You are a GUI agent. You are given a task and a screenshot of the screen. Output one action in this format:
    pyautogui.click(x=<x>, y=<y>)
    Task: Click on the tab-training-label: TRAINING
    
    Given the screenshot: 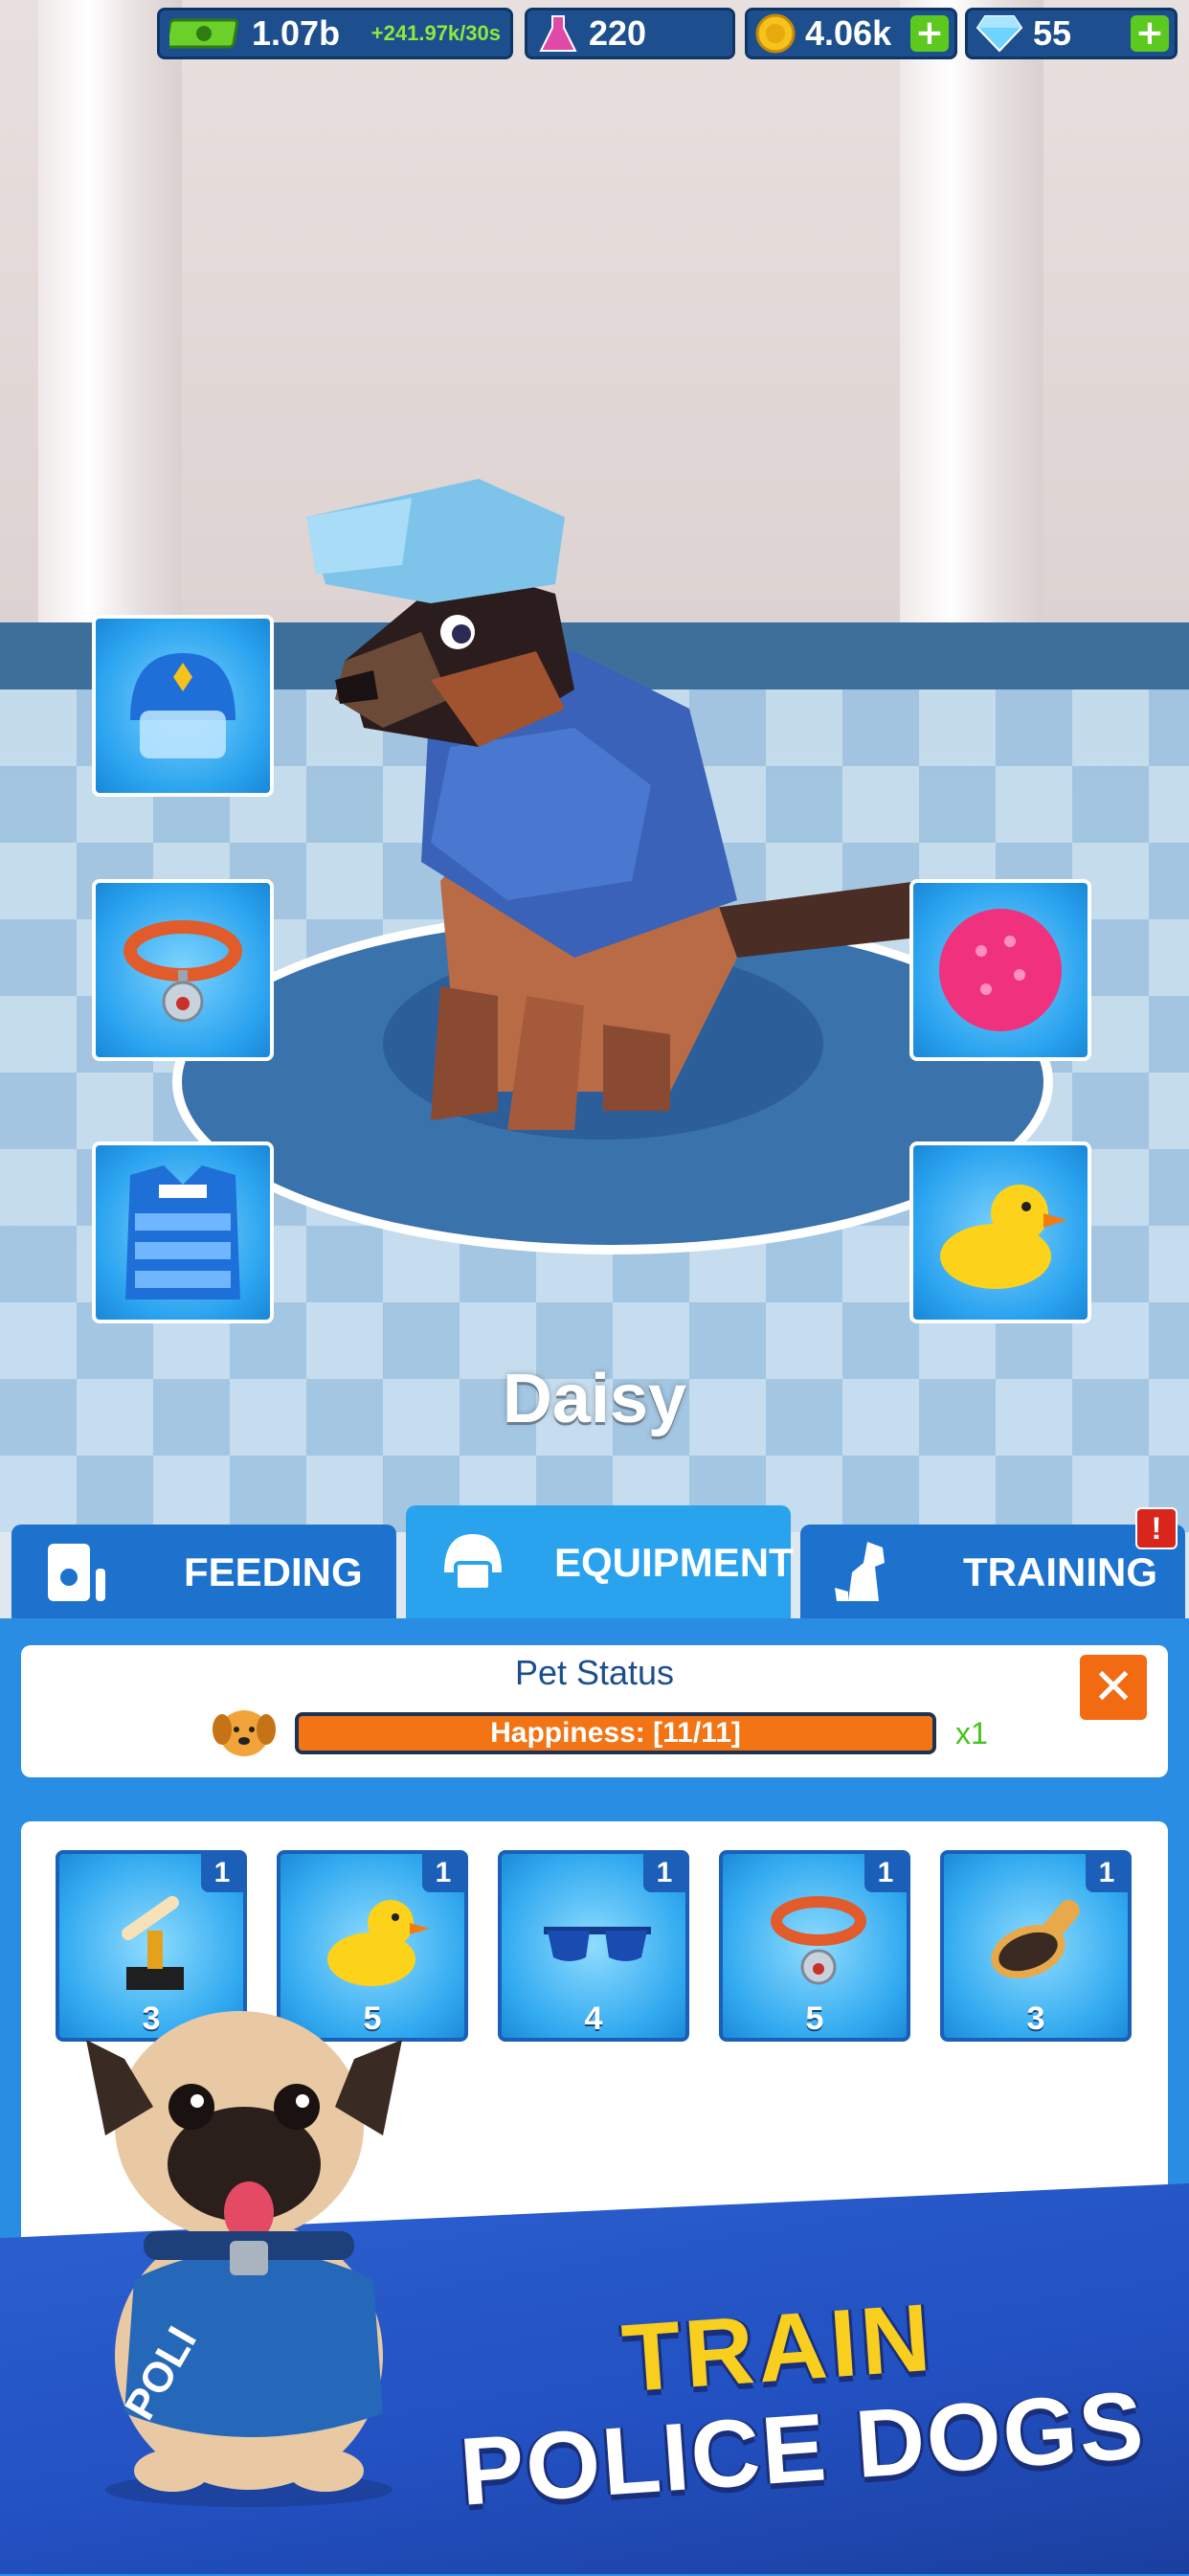 What is the action you would take?
    pyautogui.click(x=1060, y=1571)
    